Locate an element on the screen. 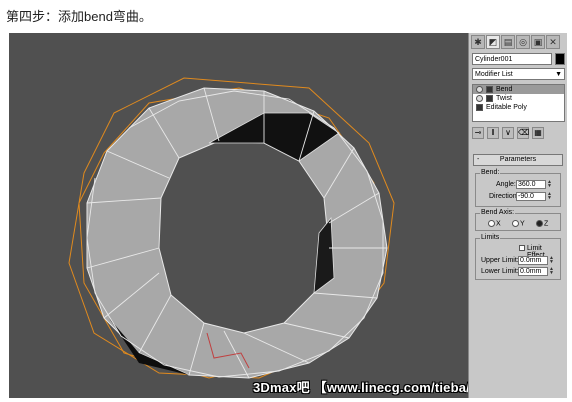 The width and height of the screenshot is (572, 402). make-unique-icon: ∨ is located at coordinates (508, 133).